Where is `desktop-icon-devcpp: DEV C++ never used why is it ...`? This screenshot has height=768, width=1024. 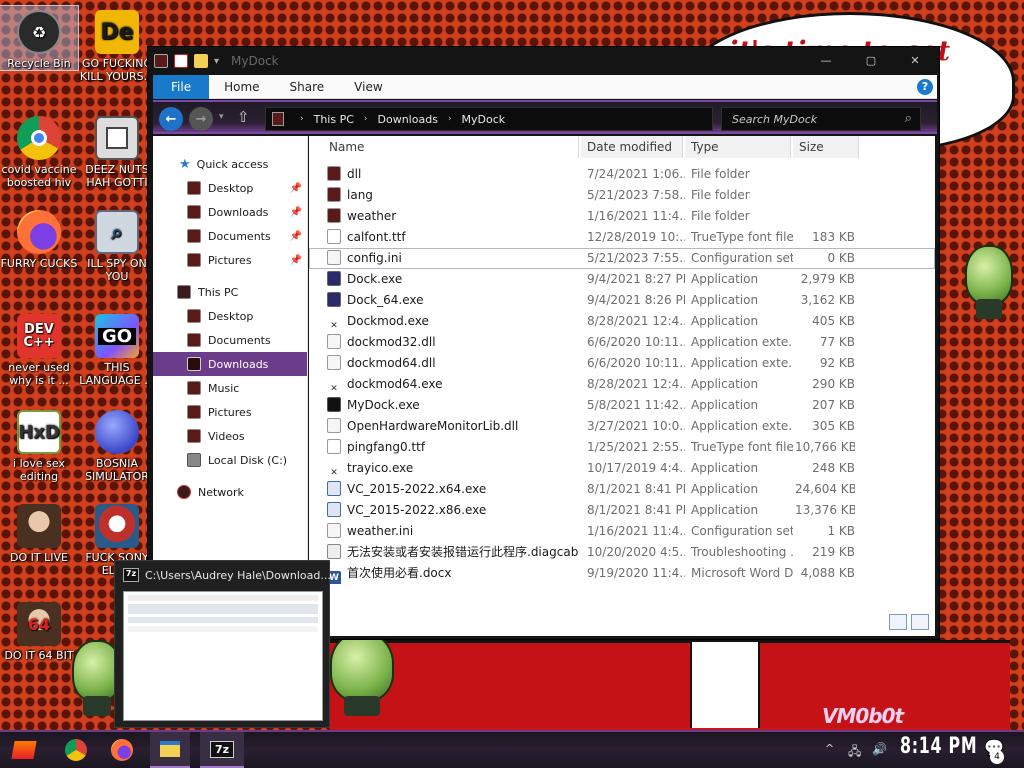
desktop-icon-devcpp: DEV C++ never used why is it ... is located at coordinates (39, 348).